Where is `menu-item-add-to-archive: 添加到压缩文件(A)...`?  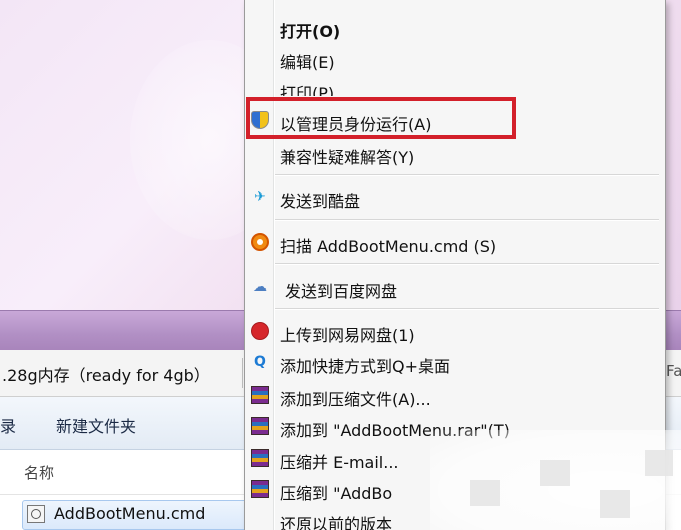 menu-item-add-to-archive: 添加到压缩文件(A)... is located at coordinates (455, 395).